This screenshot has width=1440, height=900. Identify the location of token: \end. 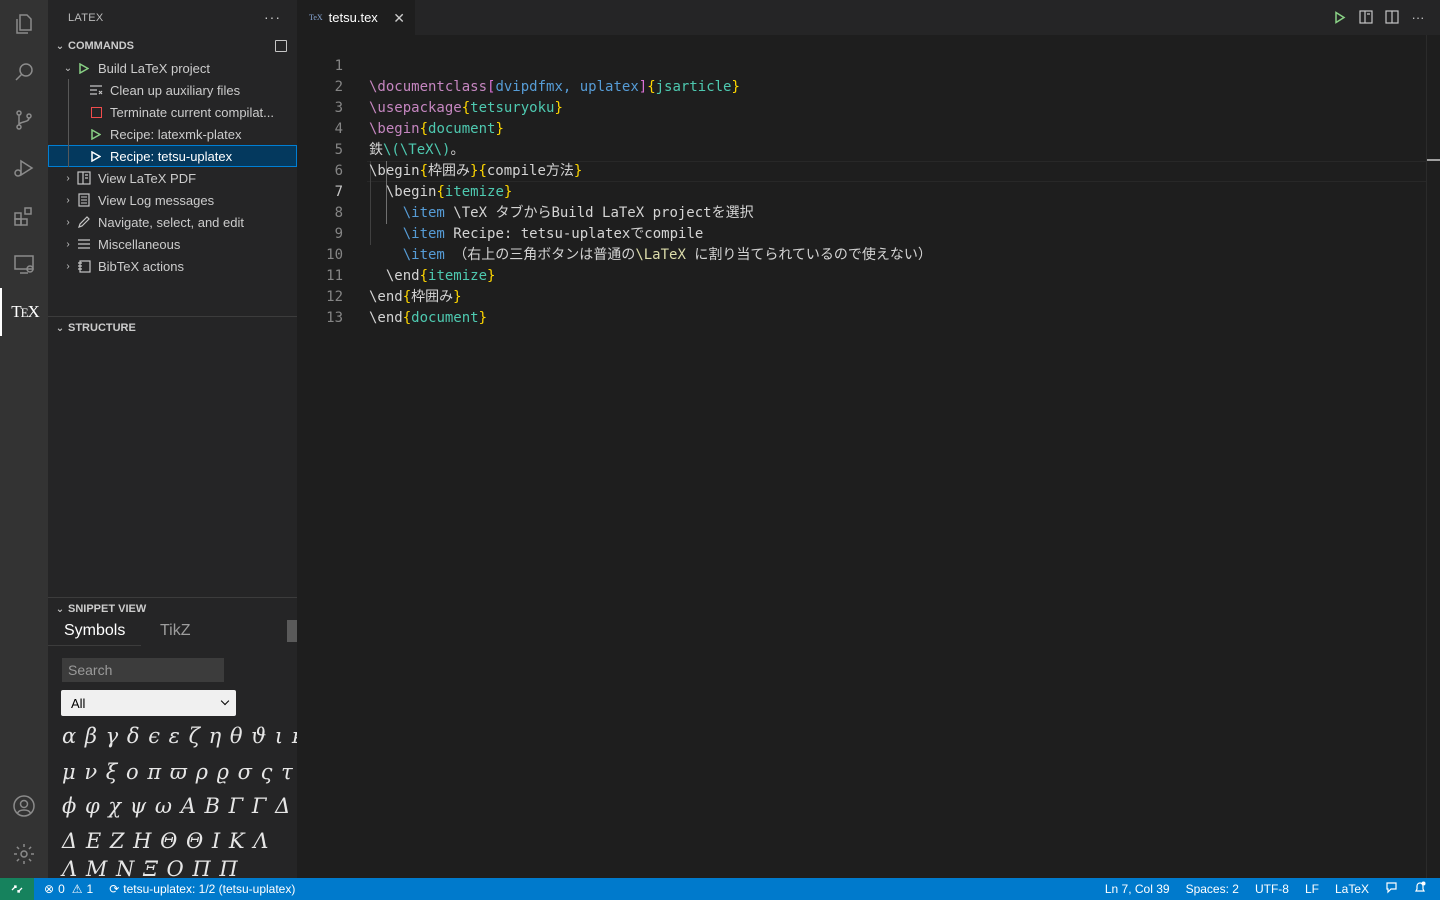
(386, 318).